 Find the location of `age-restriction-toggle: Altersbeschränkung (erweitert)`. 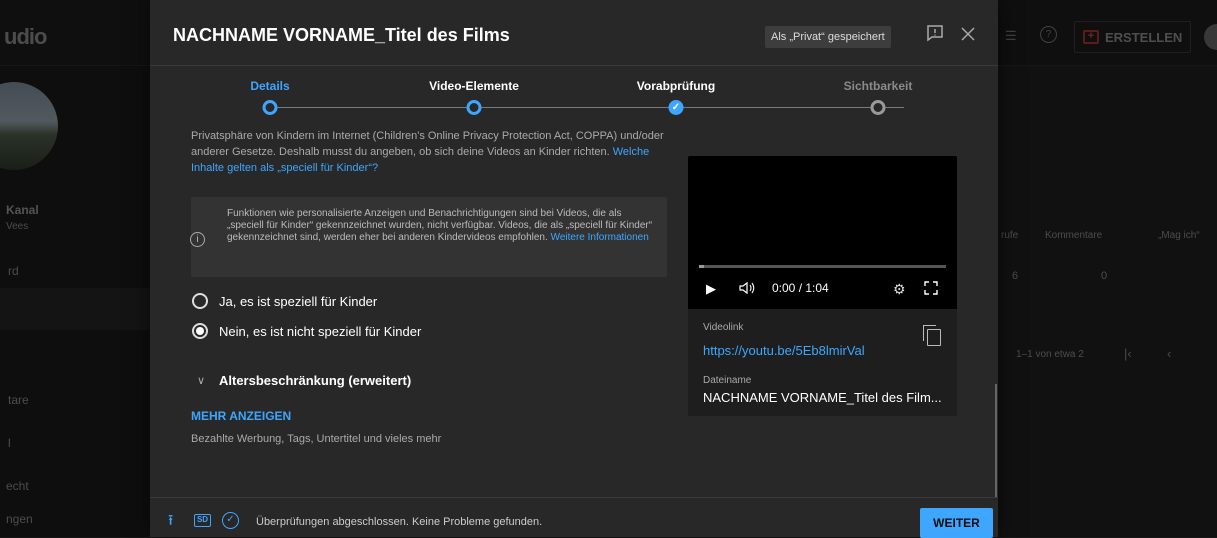

age-restriction-toggle: Altersbeschränkung (erweitert) is located at coordinates (315, 380).